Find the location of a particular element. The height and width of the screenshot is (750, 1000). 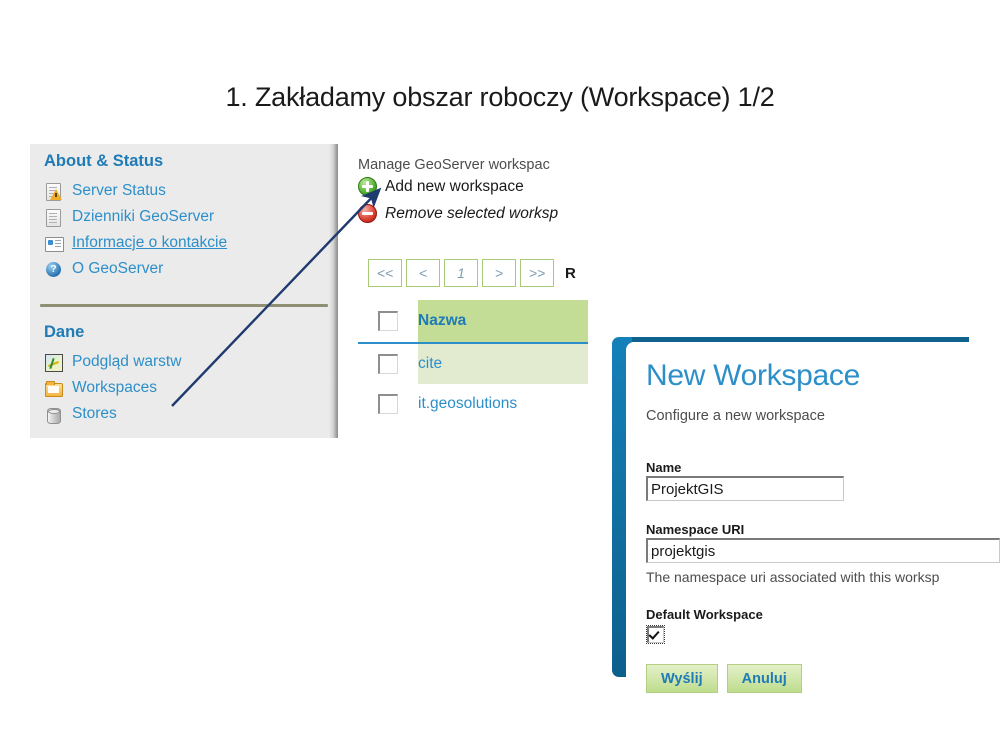

sidebar-item-contact-information: Informacje o kontakcie is located at coordinates (128, 243).